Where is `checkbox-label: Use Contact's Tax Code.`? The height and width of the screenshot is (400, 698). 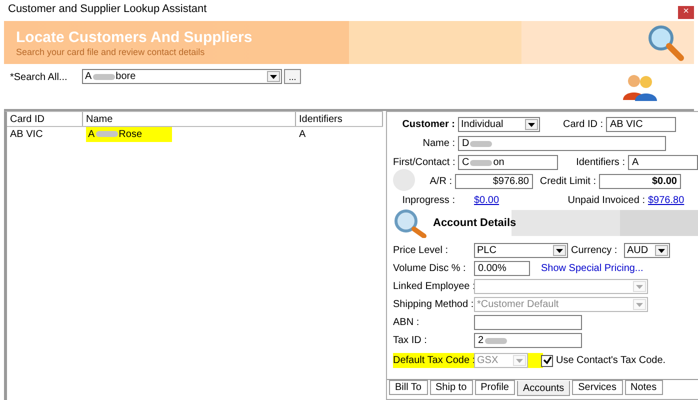 checkbox-label: Use Contact's Tax Code. is located at coordinates (611, 360).